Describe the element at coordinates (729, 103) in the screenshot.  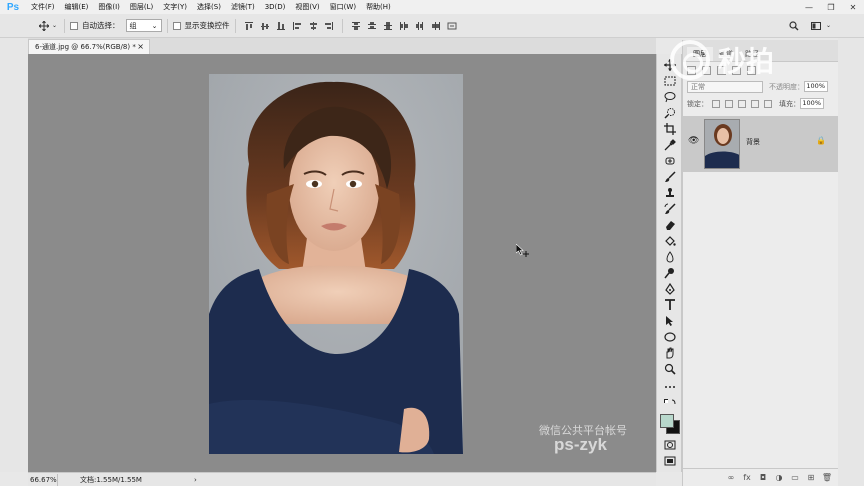
I see `lock-image-icon` at that location.